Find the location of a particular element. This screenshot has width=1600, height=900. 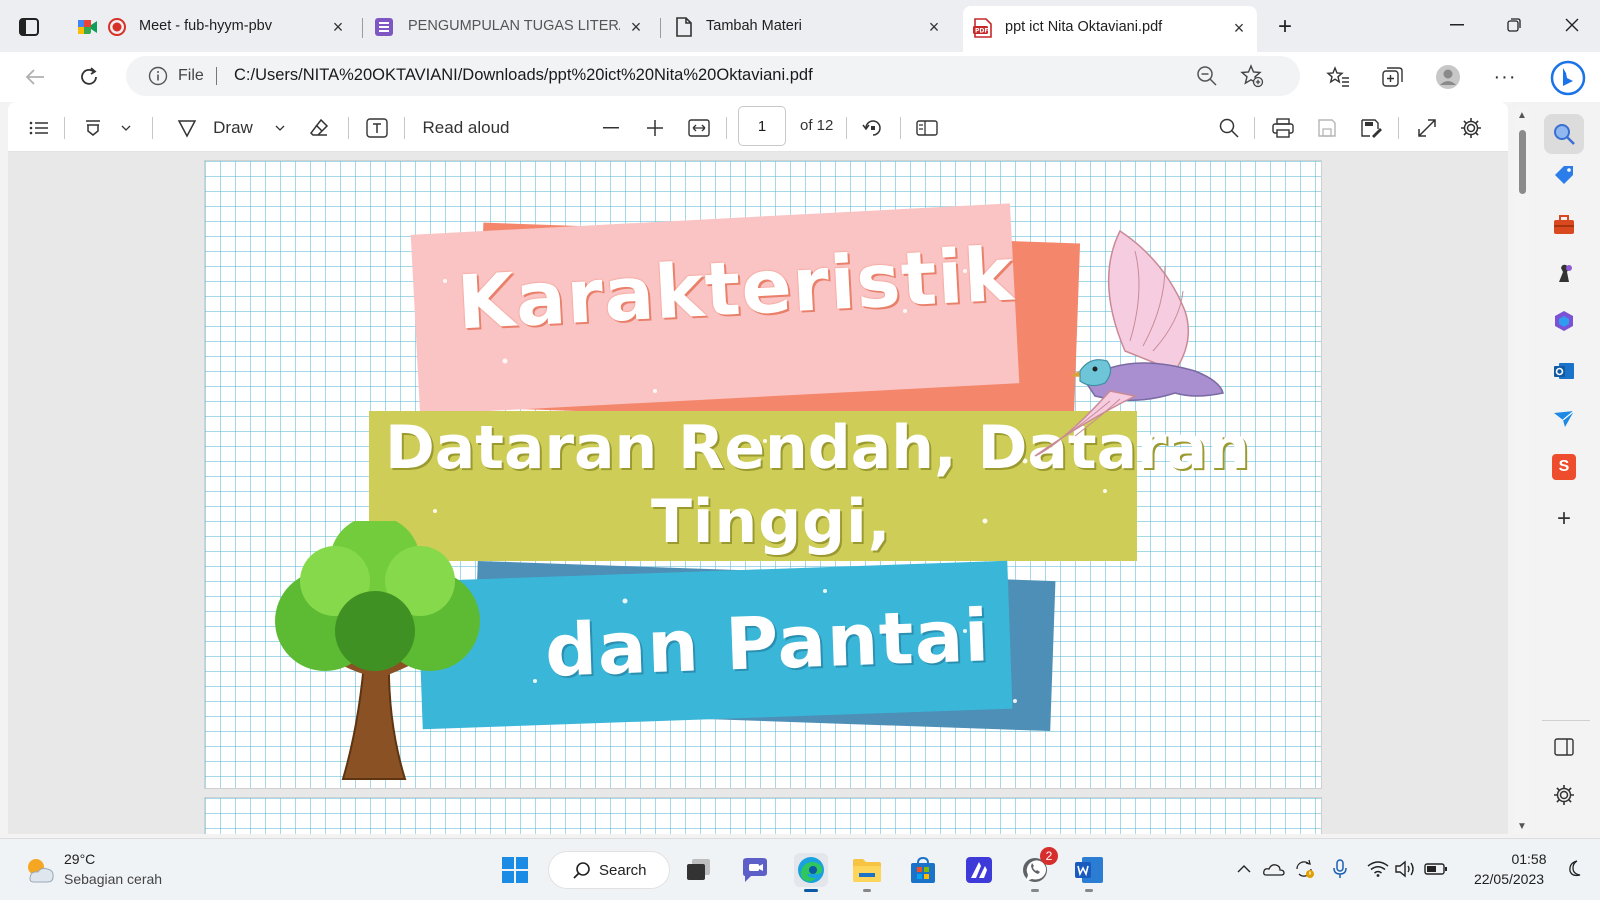

recording-icon is located at coordinates (117, 29).